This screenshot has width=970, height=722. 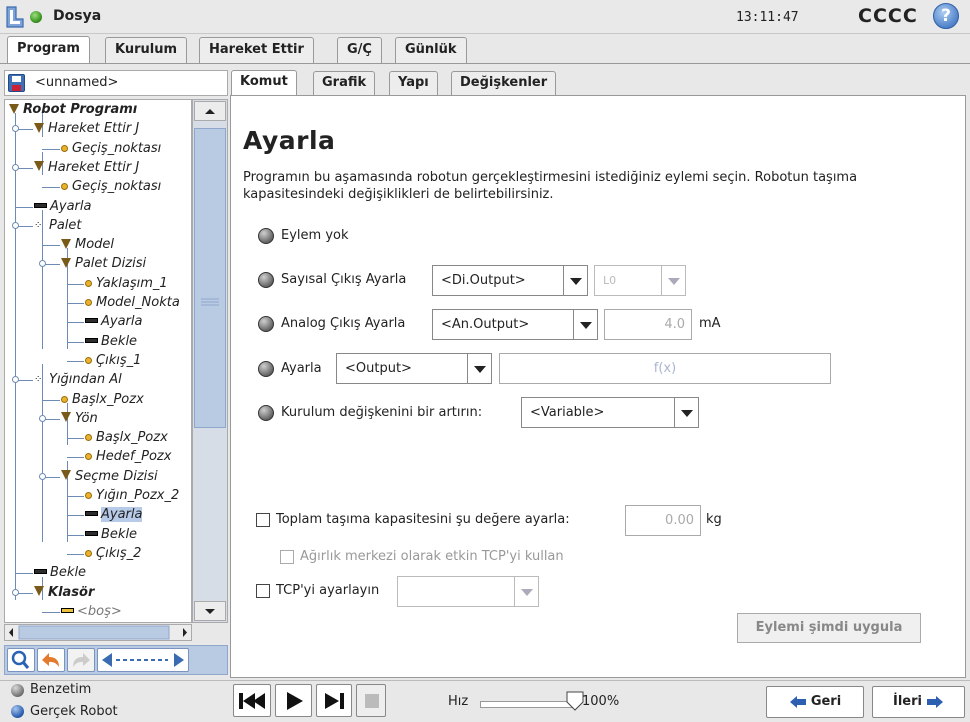 I want to click on tab-komut: Komut, so click(x=264, y=83).